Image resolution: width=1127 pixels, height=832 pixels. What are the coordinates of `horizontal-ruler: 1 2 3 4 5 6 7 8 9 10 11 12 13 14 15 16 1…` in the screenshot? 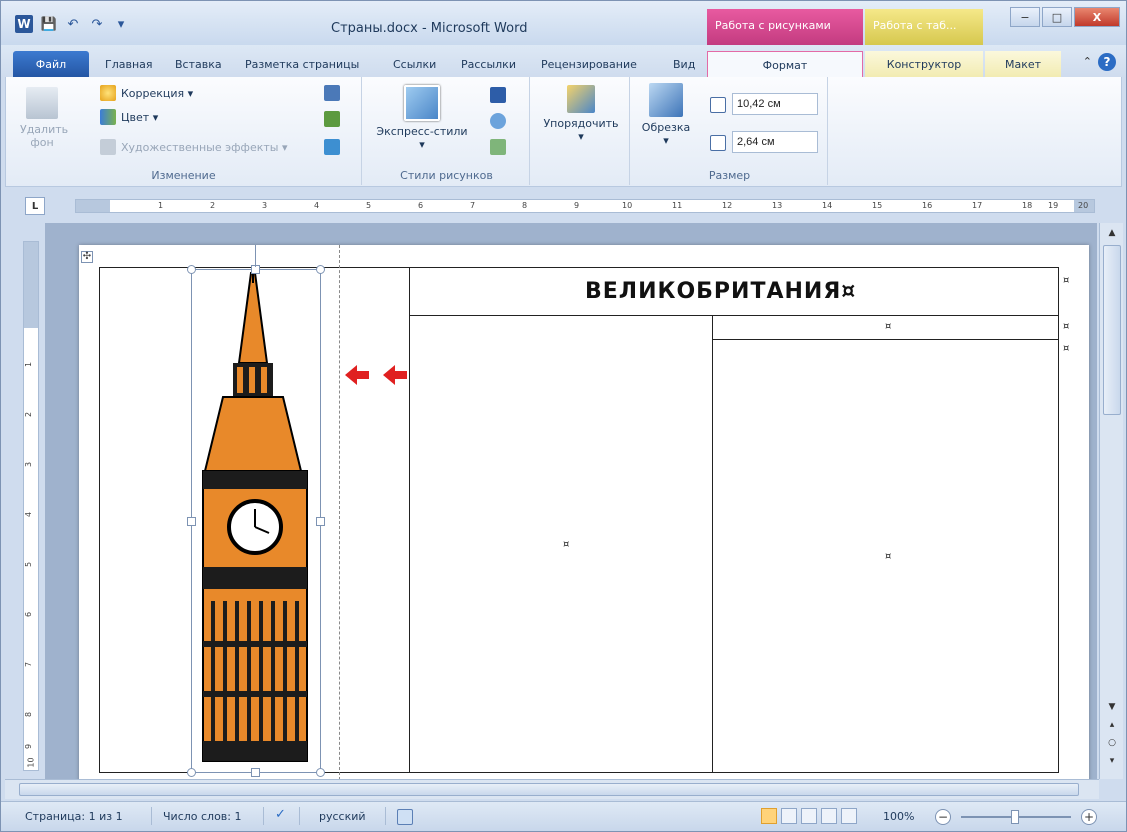 It's located at (585, 206).